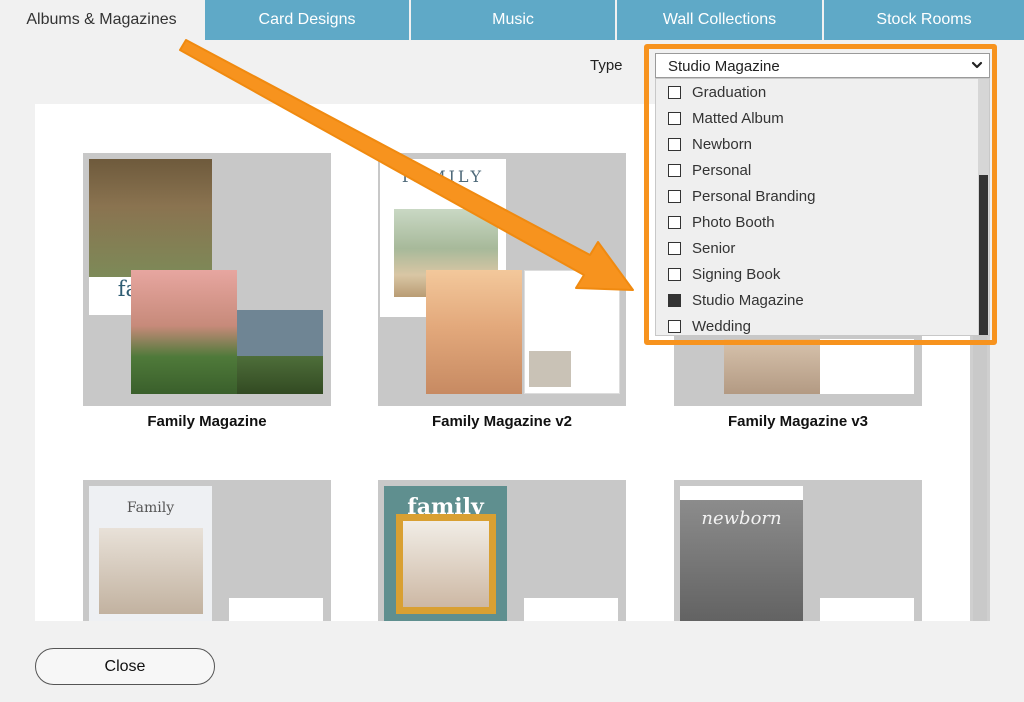  I want to click on template-title: Family Magazine, so click(207, 421).